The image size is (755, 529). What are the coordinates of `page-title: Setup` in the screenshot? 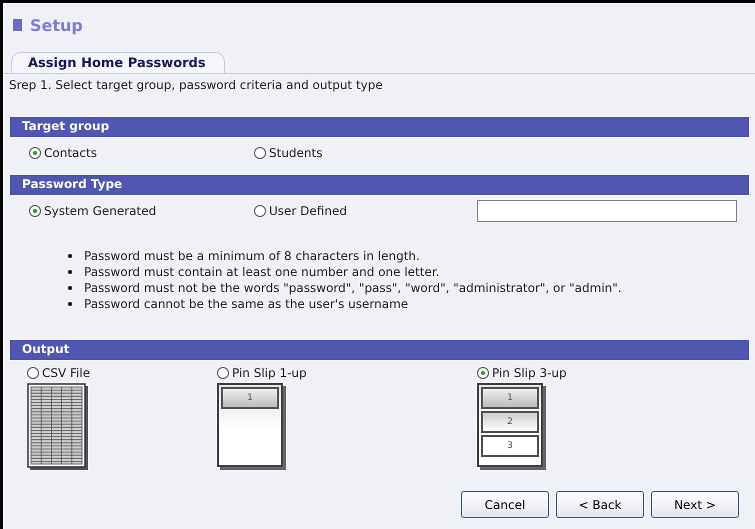 It's located at (56, 25).